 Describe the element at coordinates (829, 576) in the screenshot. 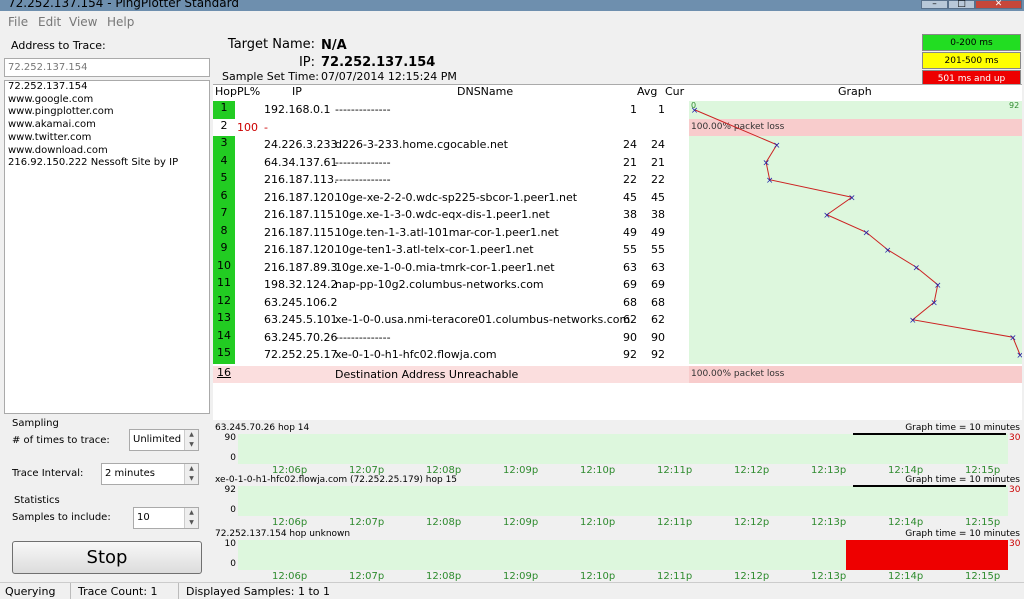

I see `time-tick: 12:13p` at that location.